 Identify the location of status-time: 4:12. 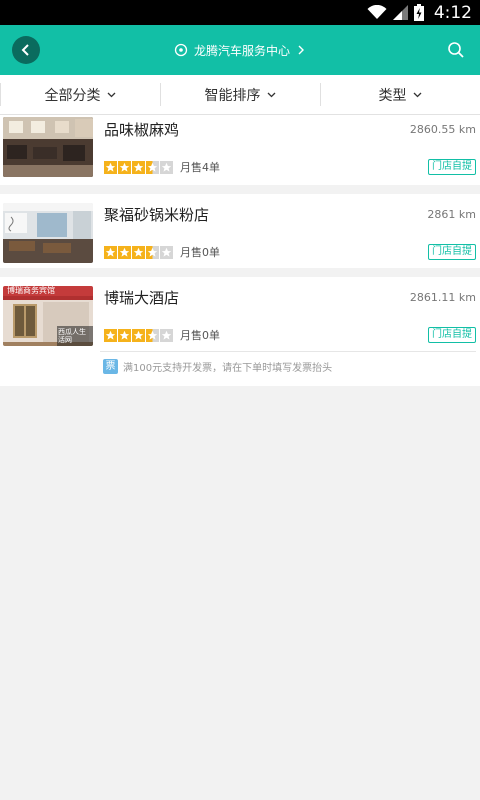
(452, 12).